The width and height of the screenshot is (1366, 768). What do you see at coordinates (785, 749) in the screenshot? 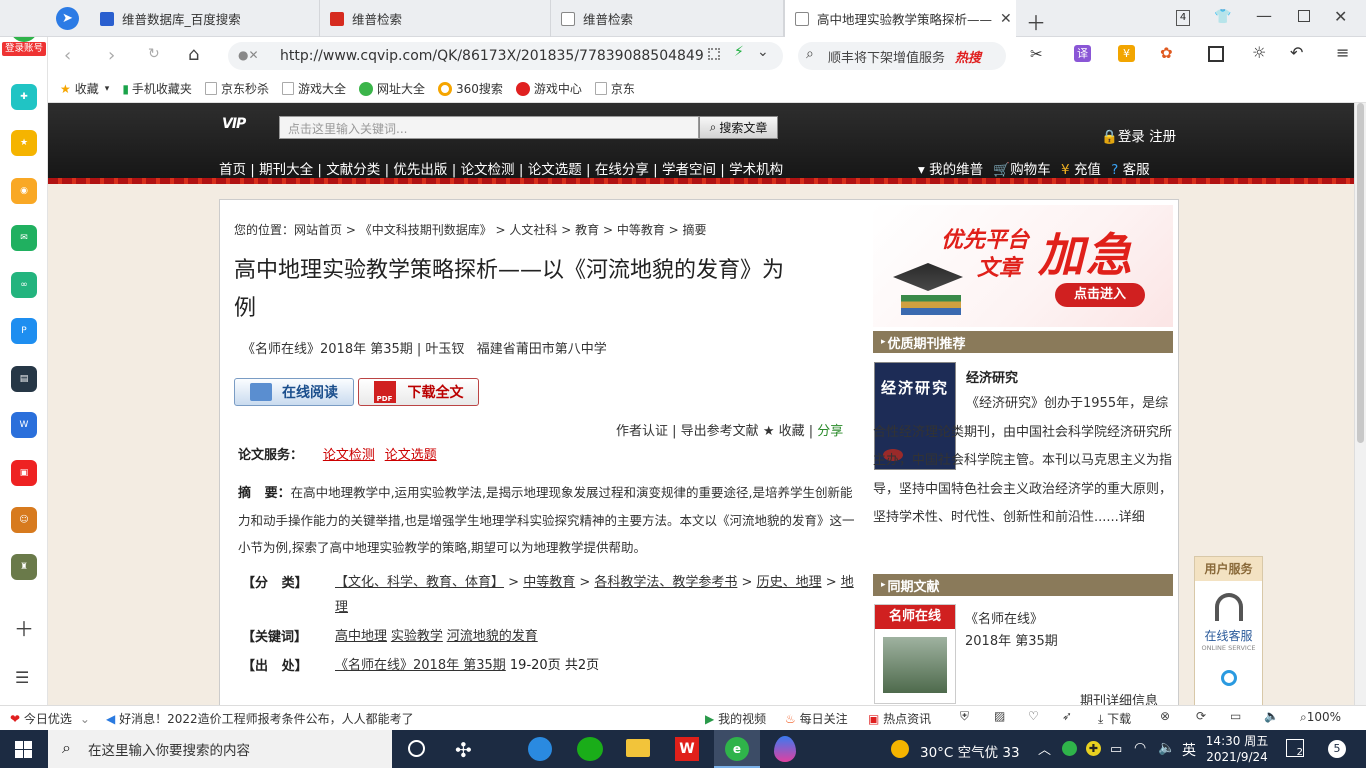
I see `drop-app-icon` at bounding box center [785, 749].